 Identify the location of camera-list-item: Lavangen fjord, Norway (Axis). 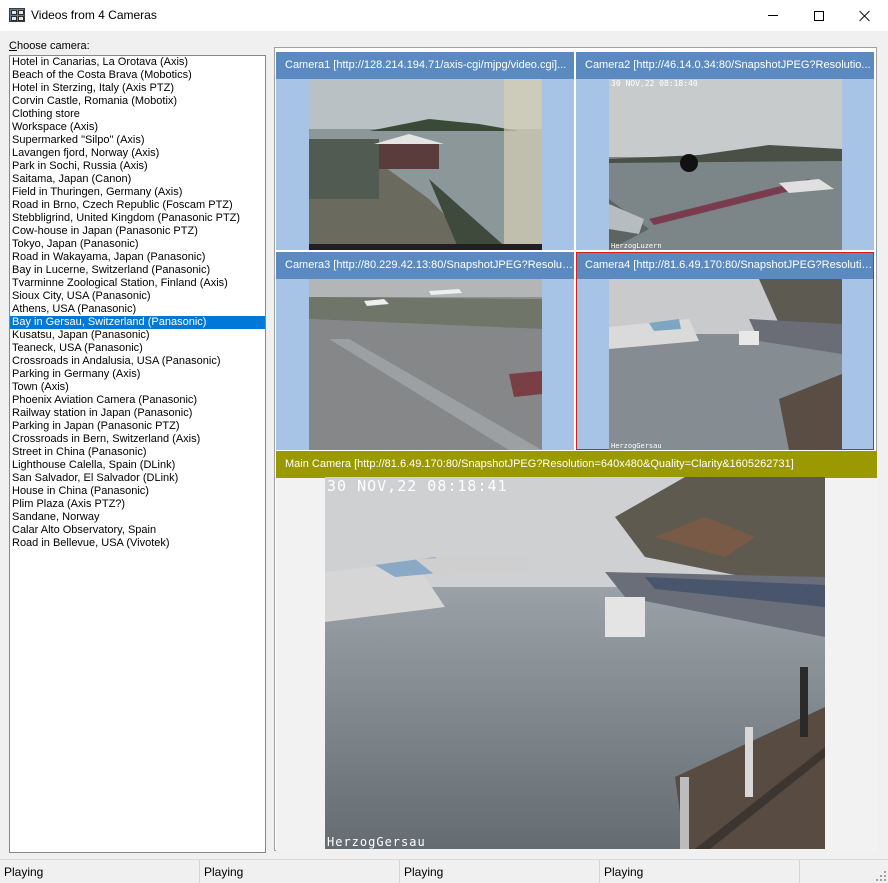
(137, 153).